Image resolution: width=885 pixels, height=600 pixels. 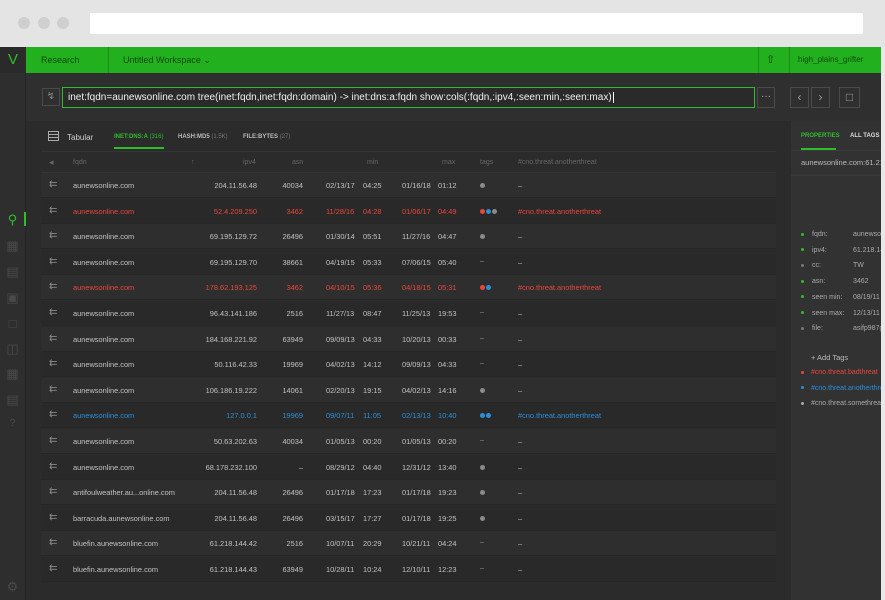 I want to click on cell-asn: 40034, so click(x=292, y=441).